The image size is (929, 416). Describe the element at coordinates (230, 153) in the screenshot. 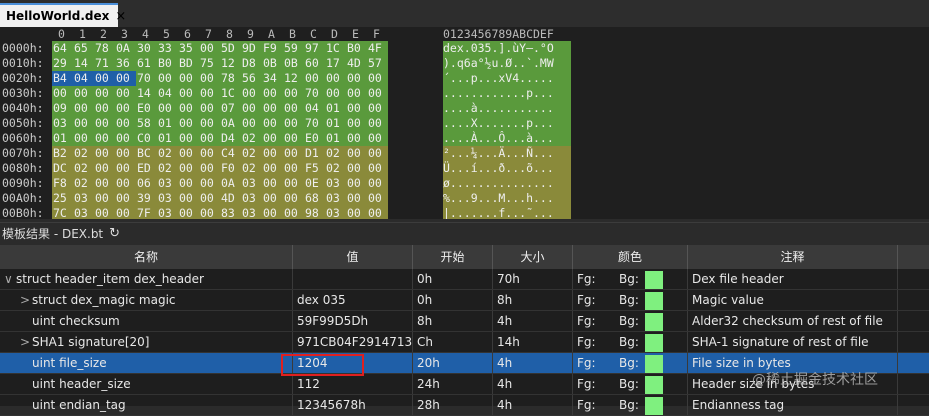

I see `hex-byte: C4` at that location.